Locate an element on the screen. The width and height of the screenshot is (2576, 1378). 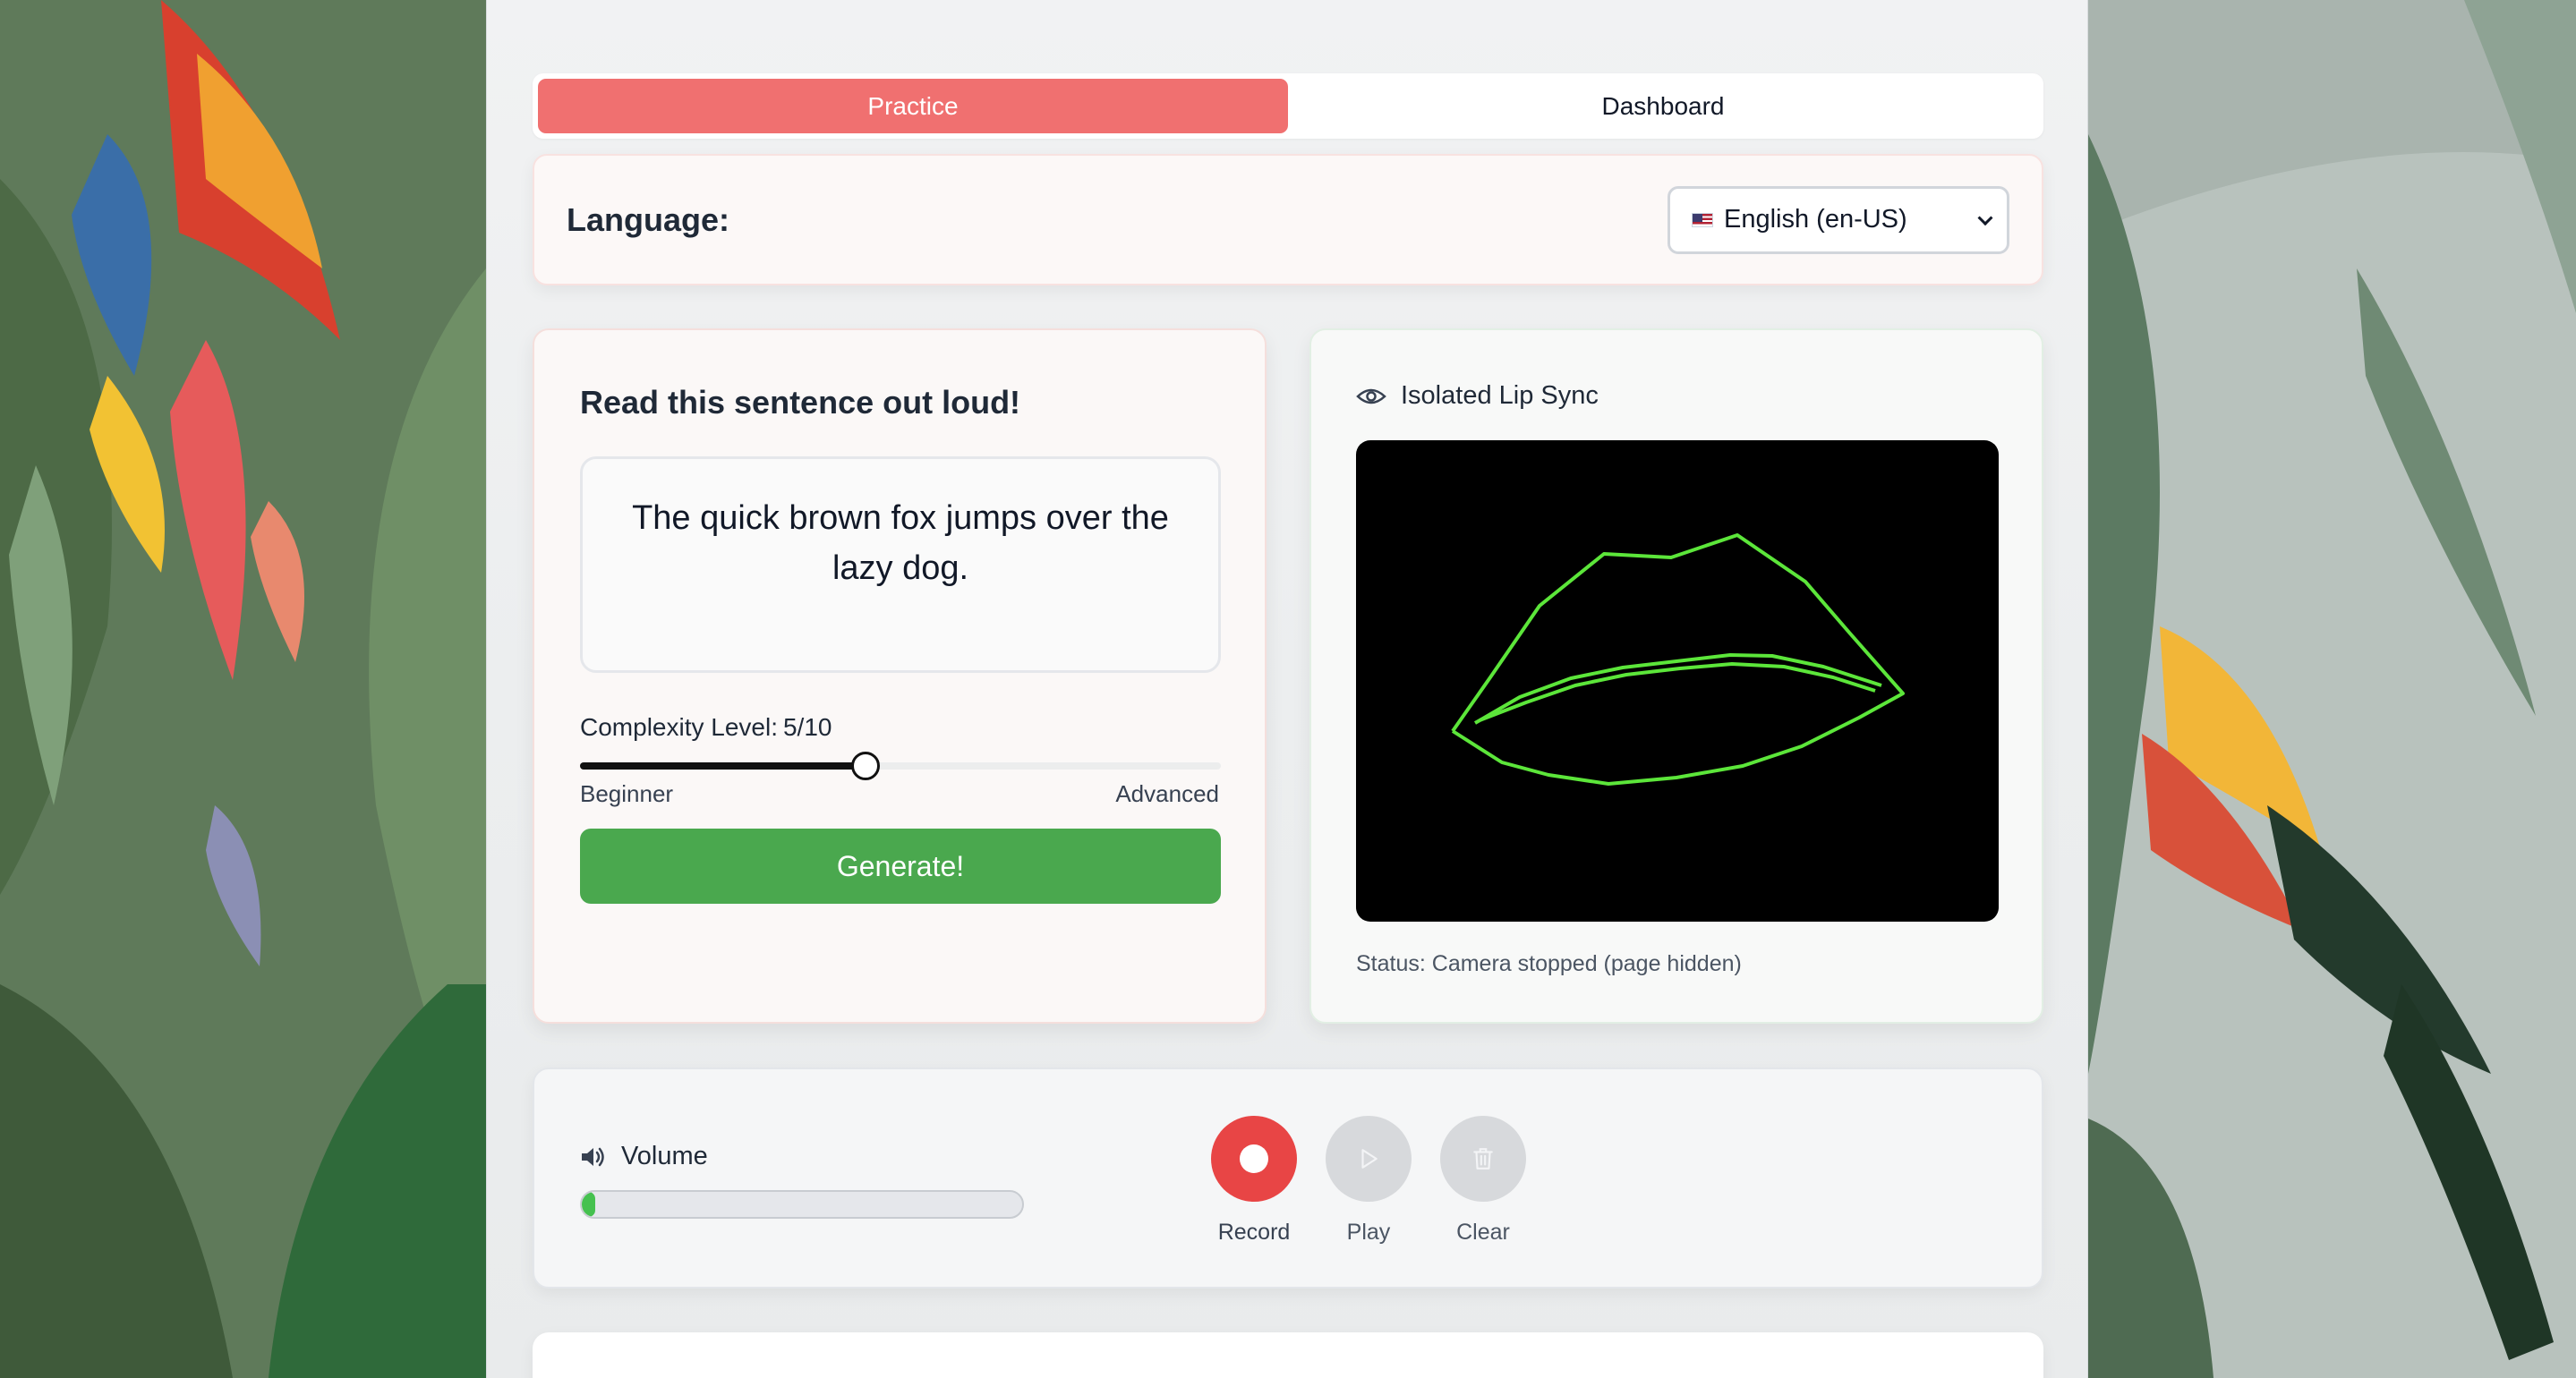
speaker-icon is located at coordinates (593, 1157).